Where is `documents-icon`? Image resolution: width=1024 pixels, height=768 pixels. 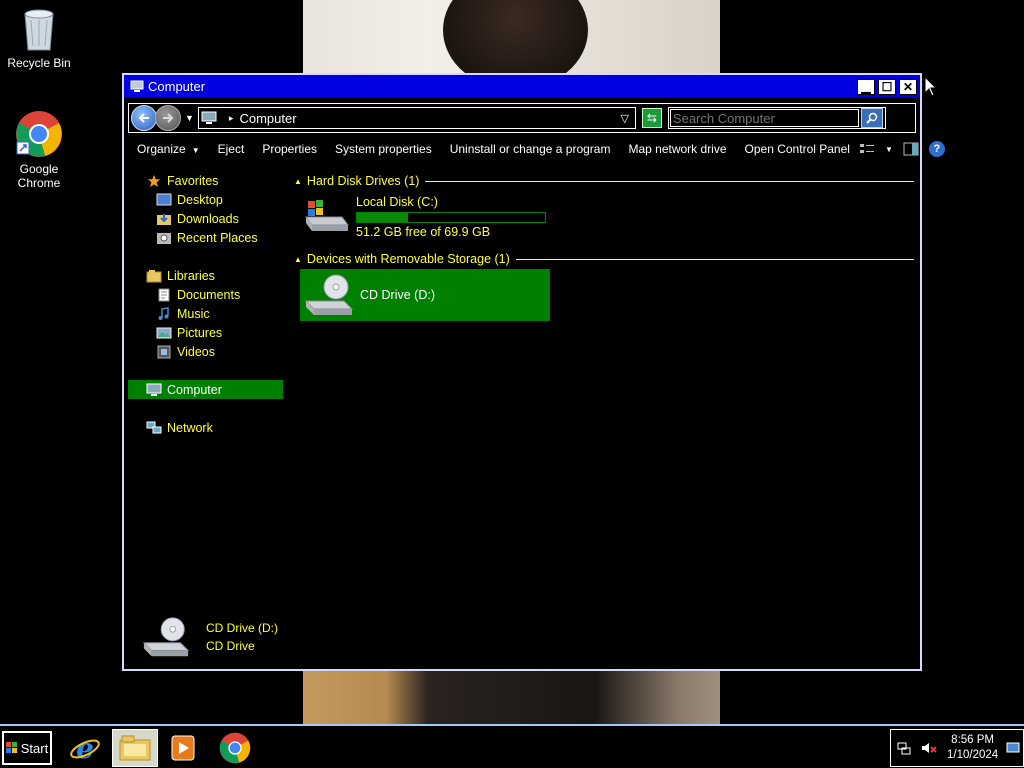 documents-icon is located at coordinates (164, 294).